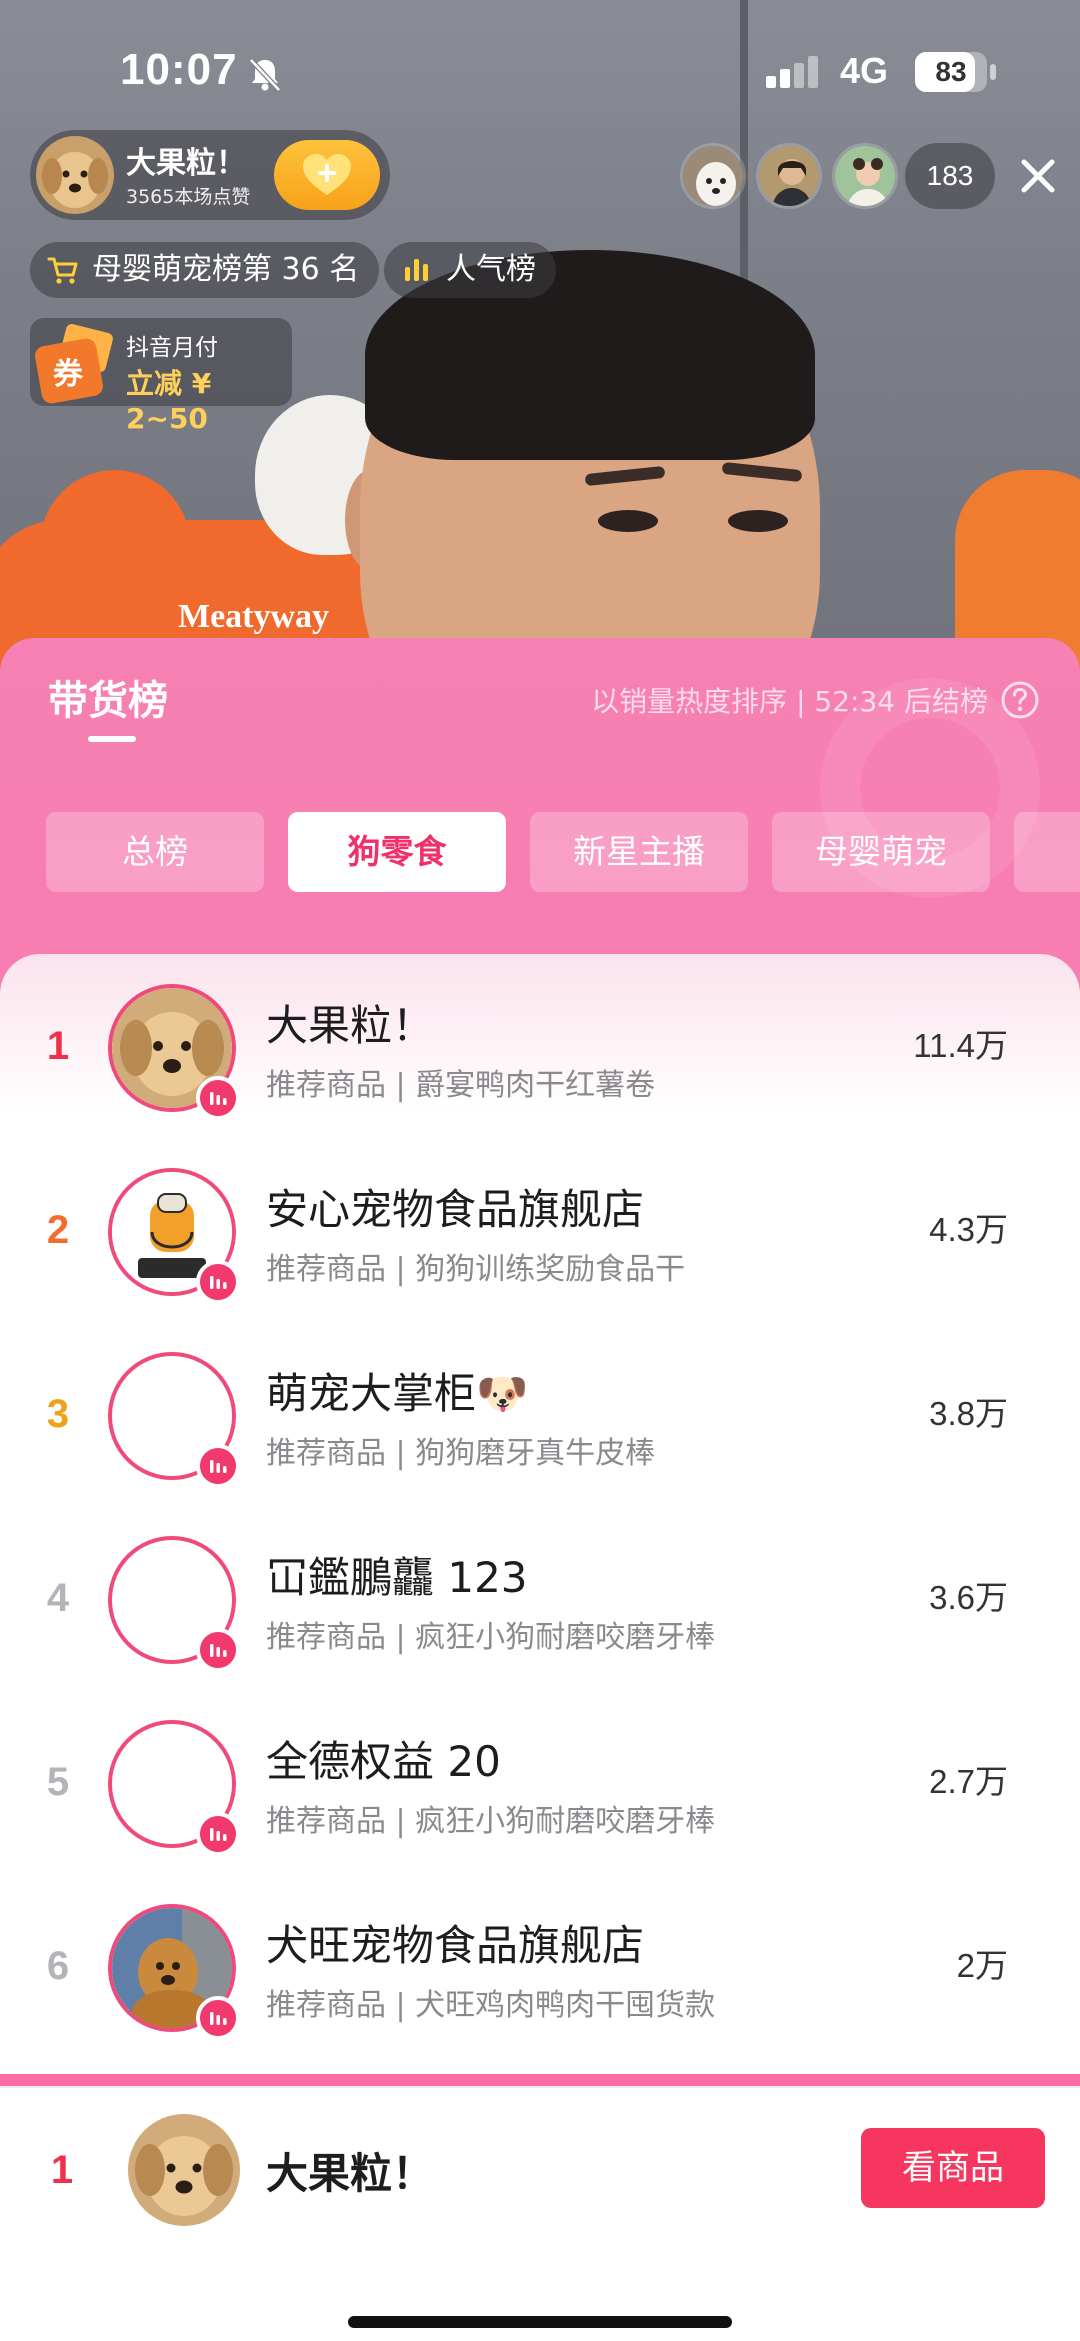 This screenshot has width=1080, height=2341. Describe the element at coordinates (881, 852) in the screenshot. I see `tab-mother-baby-pets: 母婴萌宠` at that location.